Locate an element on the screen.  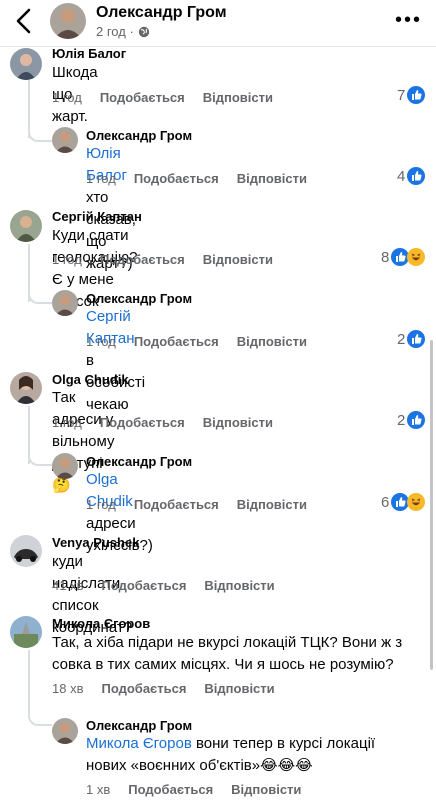
reaction-number: 8 is located at coordinates (385, 257).